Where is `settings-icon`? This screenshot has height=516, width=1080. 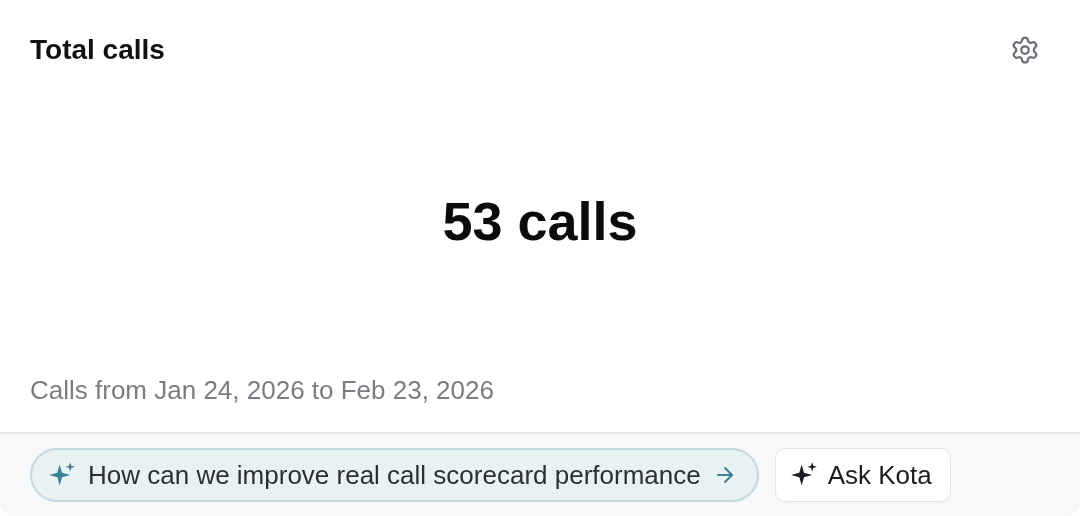 settings-icon is located at coordinates (1025, 50).